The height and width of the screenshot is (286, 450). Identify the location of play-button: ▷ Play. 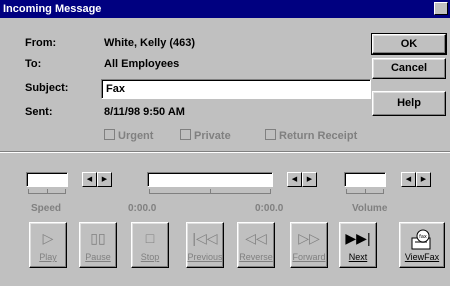
(48, 245).